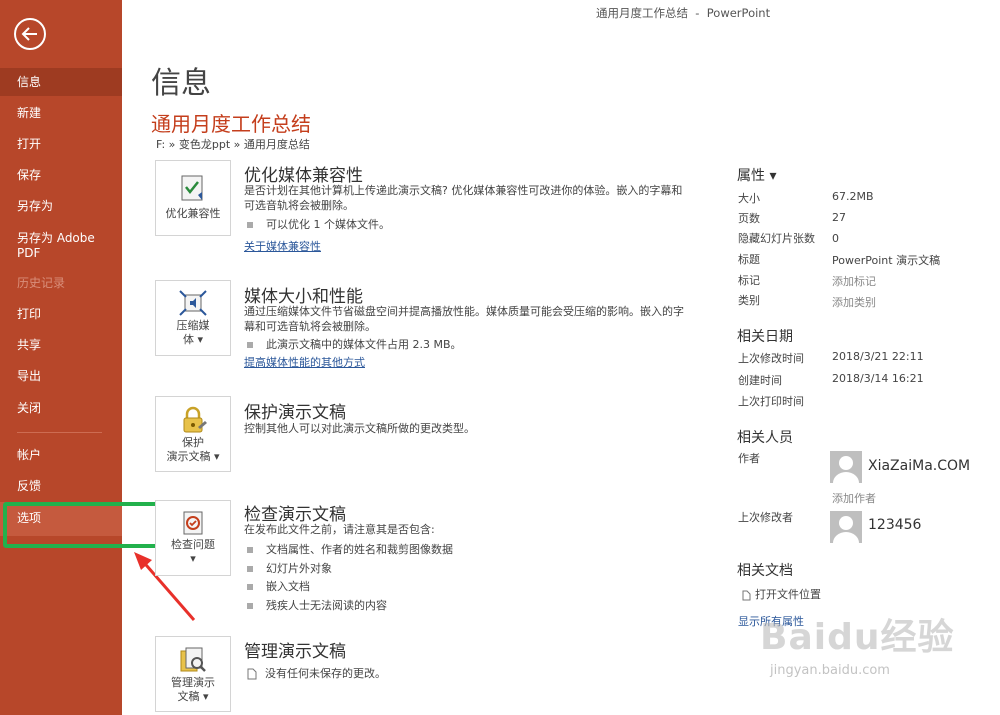 The height and width of the screenshot is (715, 1000). I want to click on bullet-text: 幻灯片外对象, so click(299, 568).